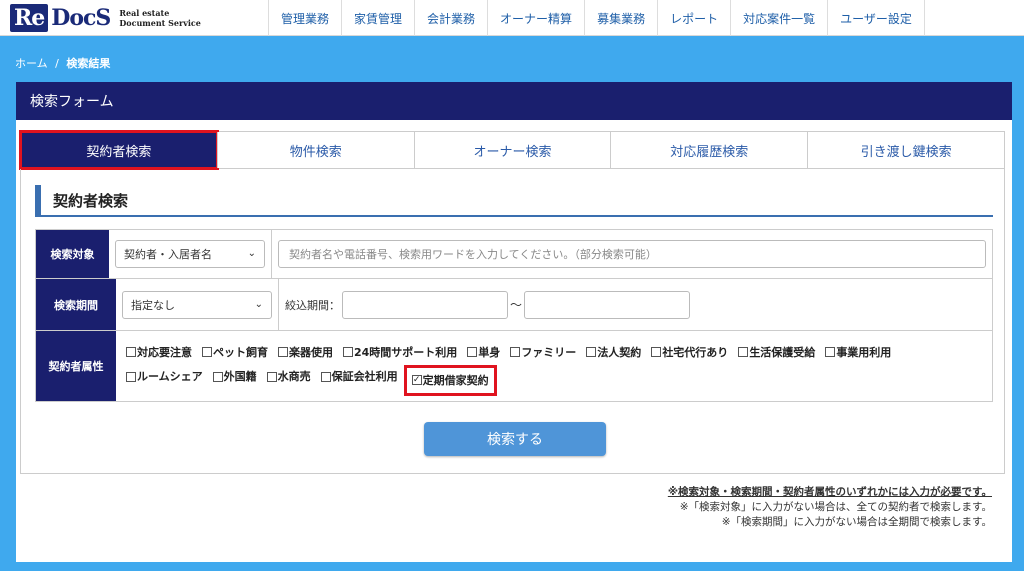 The image size is (1024, 571). I want to click on period-tilde: ～, so click(516, 305).